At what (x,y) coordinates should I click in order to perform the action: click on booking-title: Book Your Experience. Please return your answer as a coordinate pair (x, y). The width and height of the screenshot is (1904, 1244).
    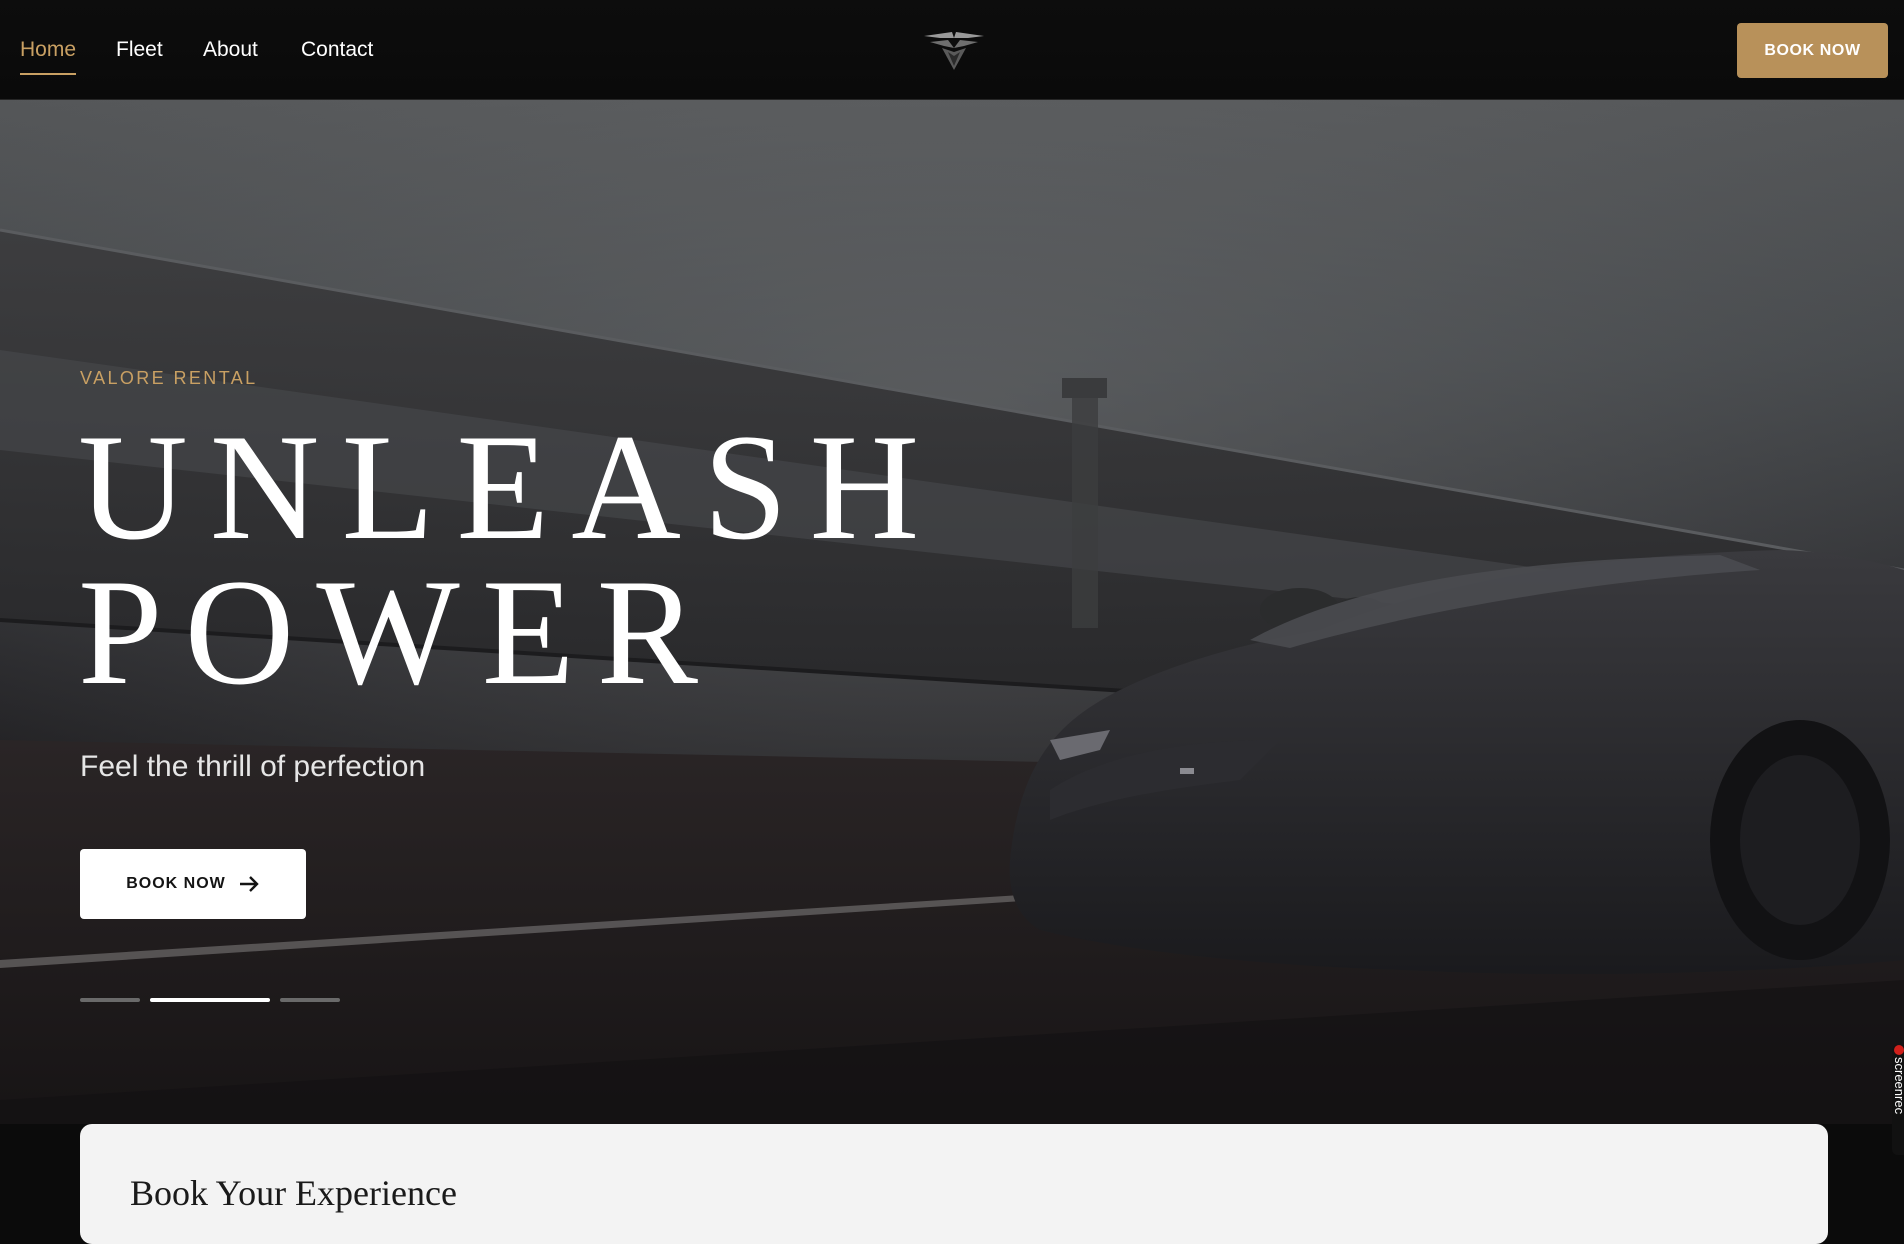
    Looking at the image, I should click on (293, 1193).